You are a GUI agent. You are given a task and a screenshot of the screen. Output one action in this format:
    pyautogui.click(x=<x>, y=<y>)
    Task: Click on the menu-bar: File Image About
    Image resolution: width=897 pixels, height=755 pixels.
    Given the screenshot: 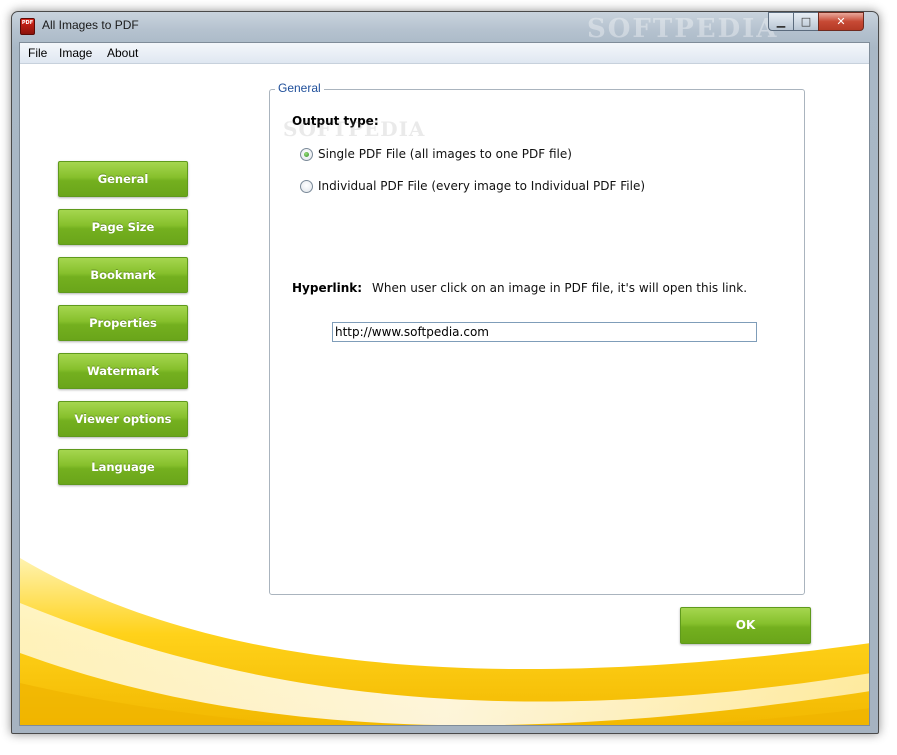 What is the action you would take?
    pyautogui.click(x=444, y=53)
    